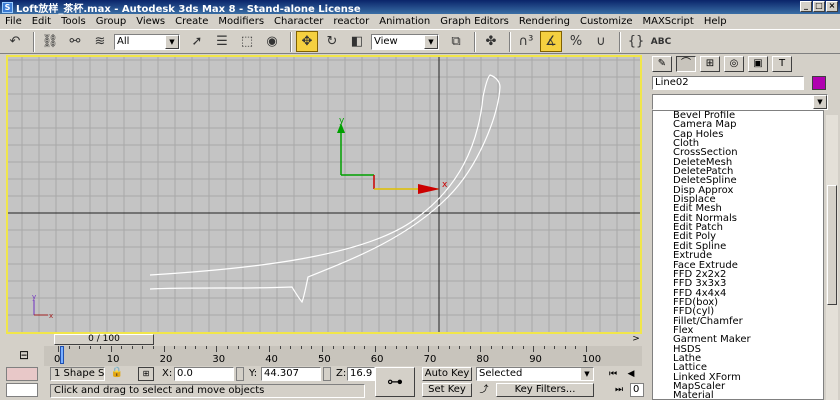 Image resolution: width=840 pixels, height=400 pixels. Describe the element at coordinates (619, 390) in the screenshot. I see `key-mode-icon: ⏭` at that location.